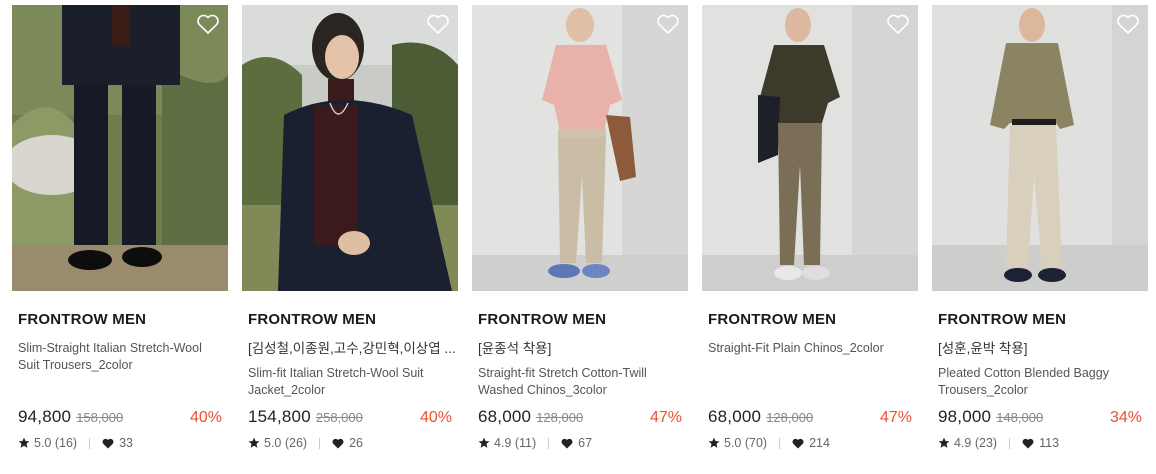 This screenshot has height=474, width=1156. I want to click on rating-text: 5.0 (16), so click(56, 443).